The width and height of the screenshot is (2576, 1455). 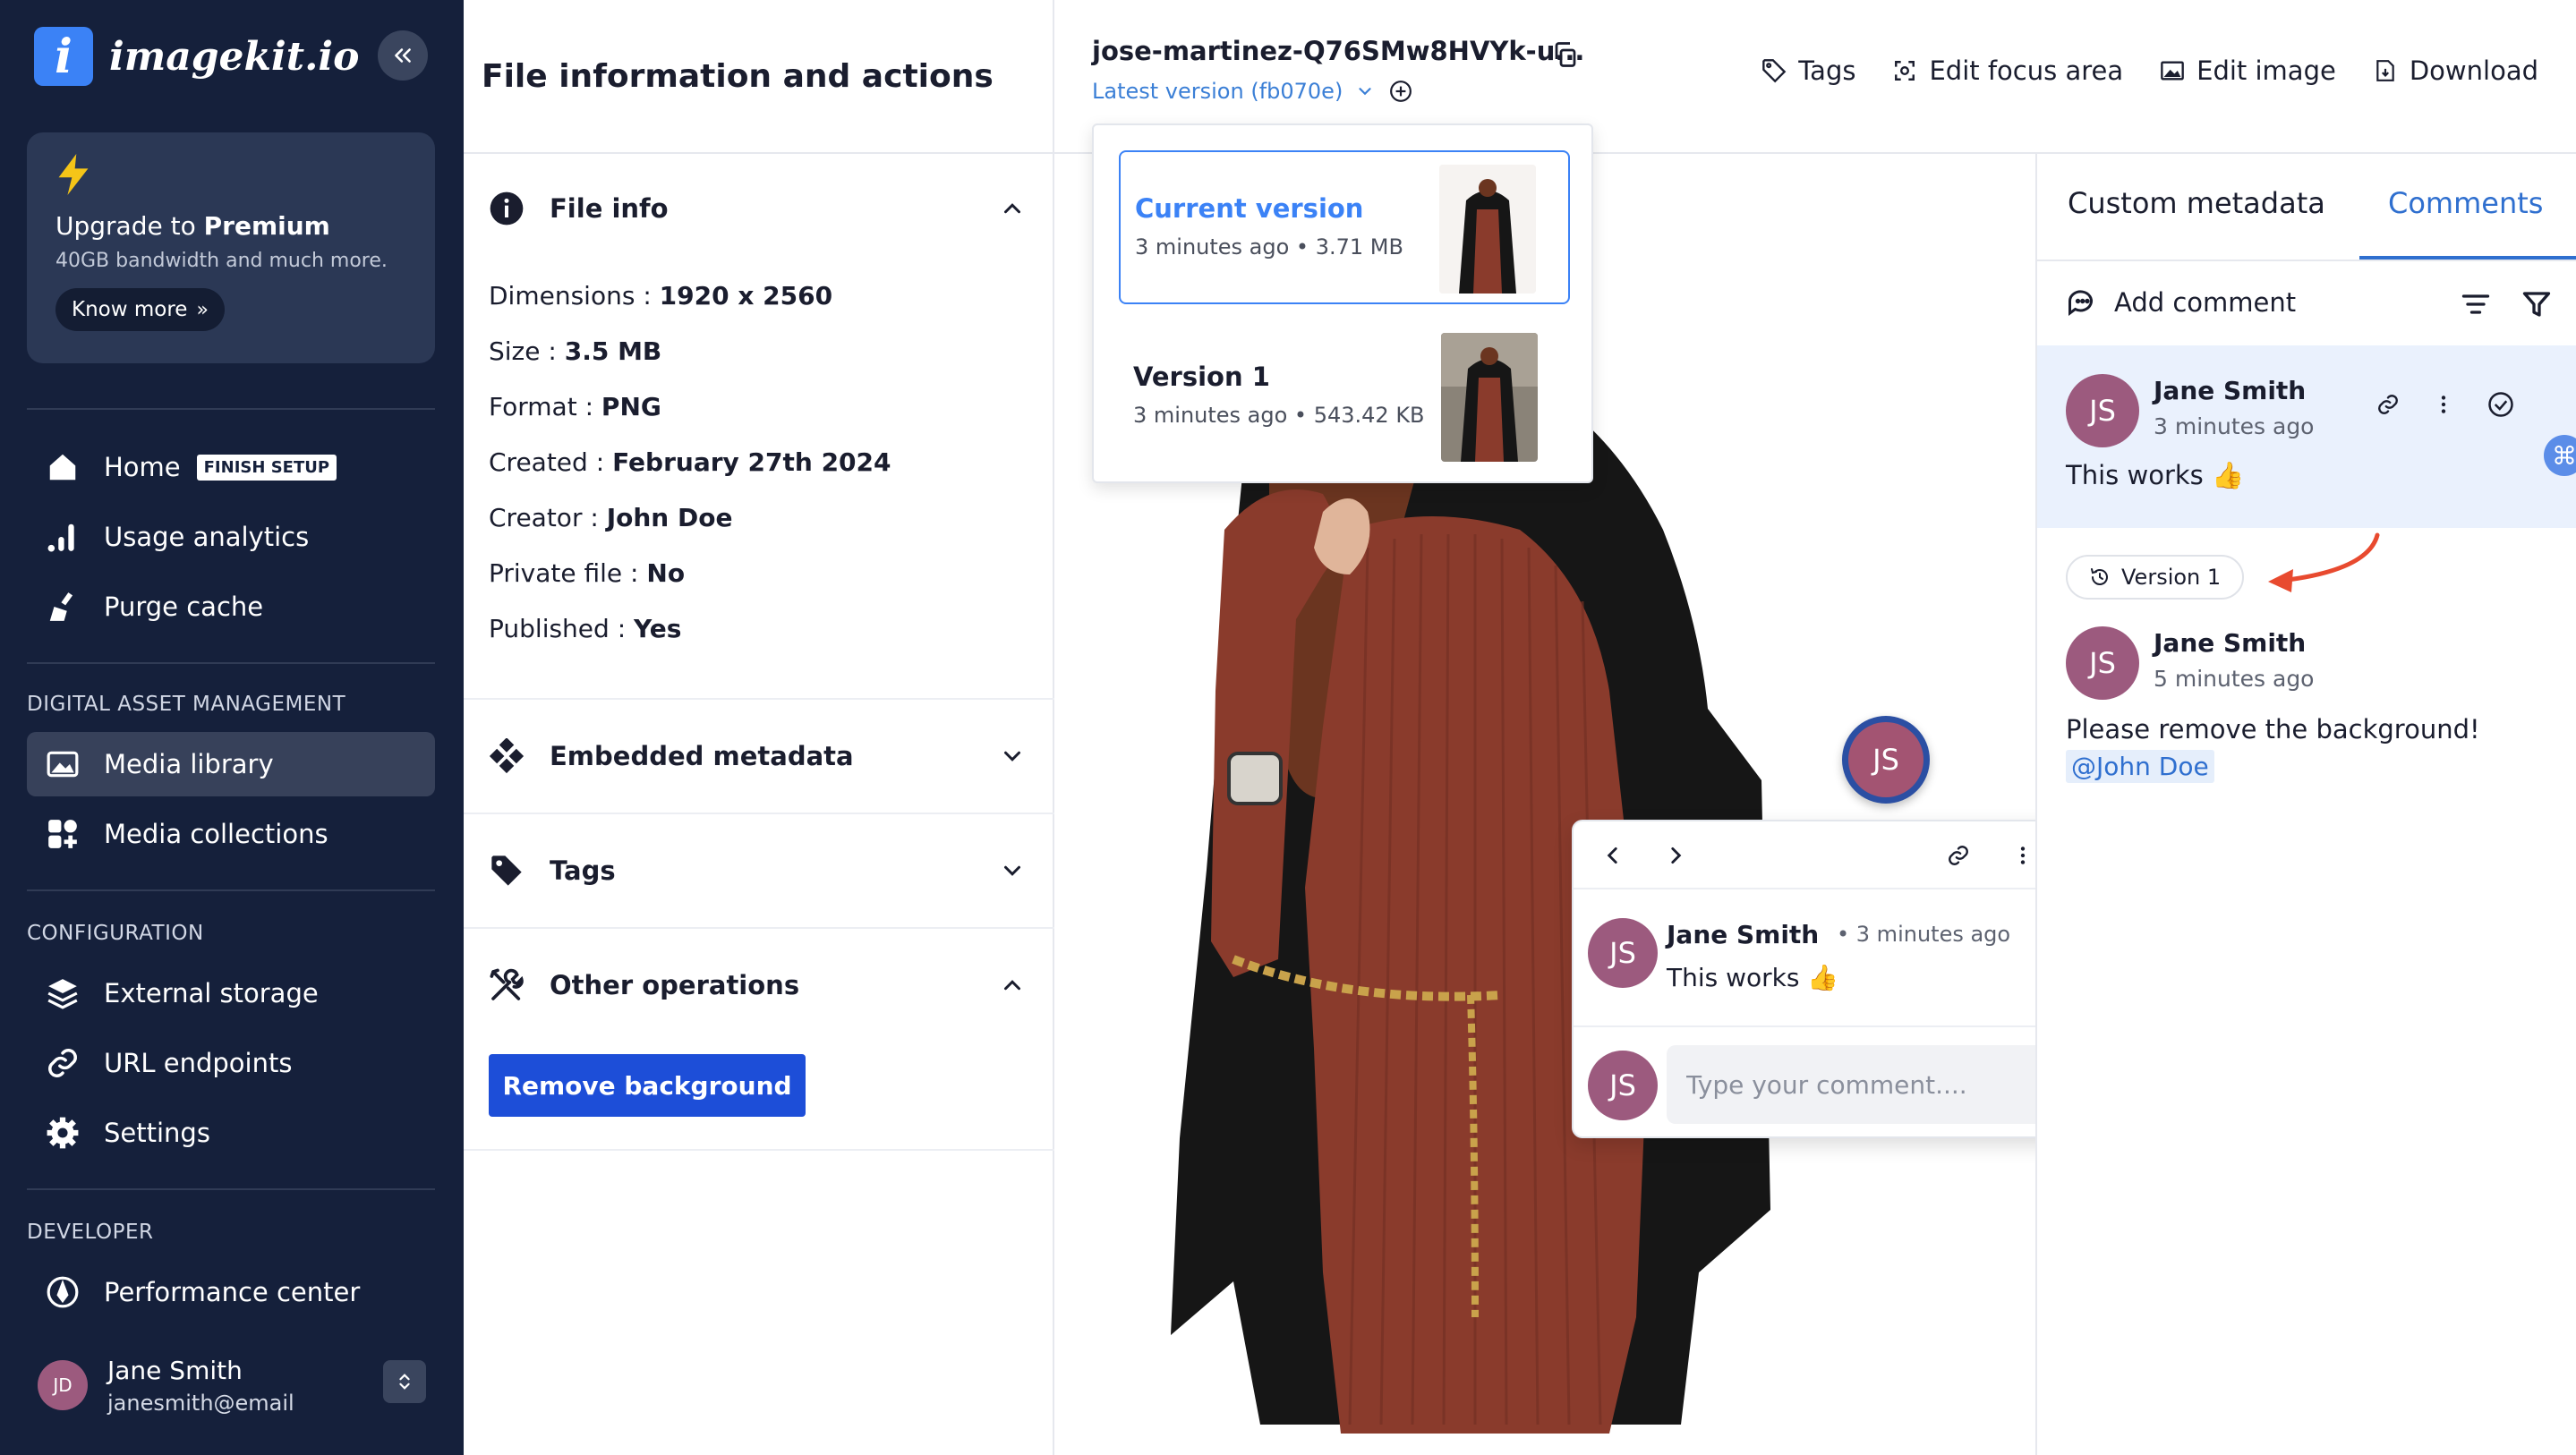 I want to click on sidebar-item-usage-analytics: Usage analytics, so click(x=231, y=537).